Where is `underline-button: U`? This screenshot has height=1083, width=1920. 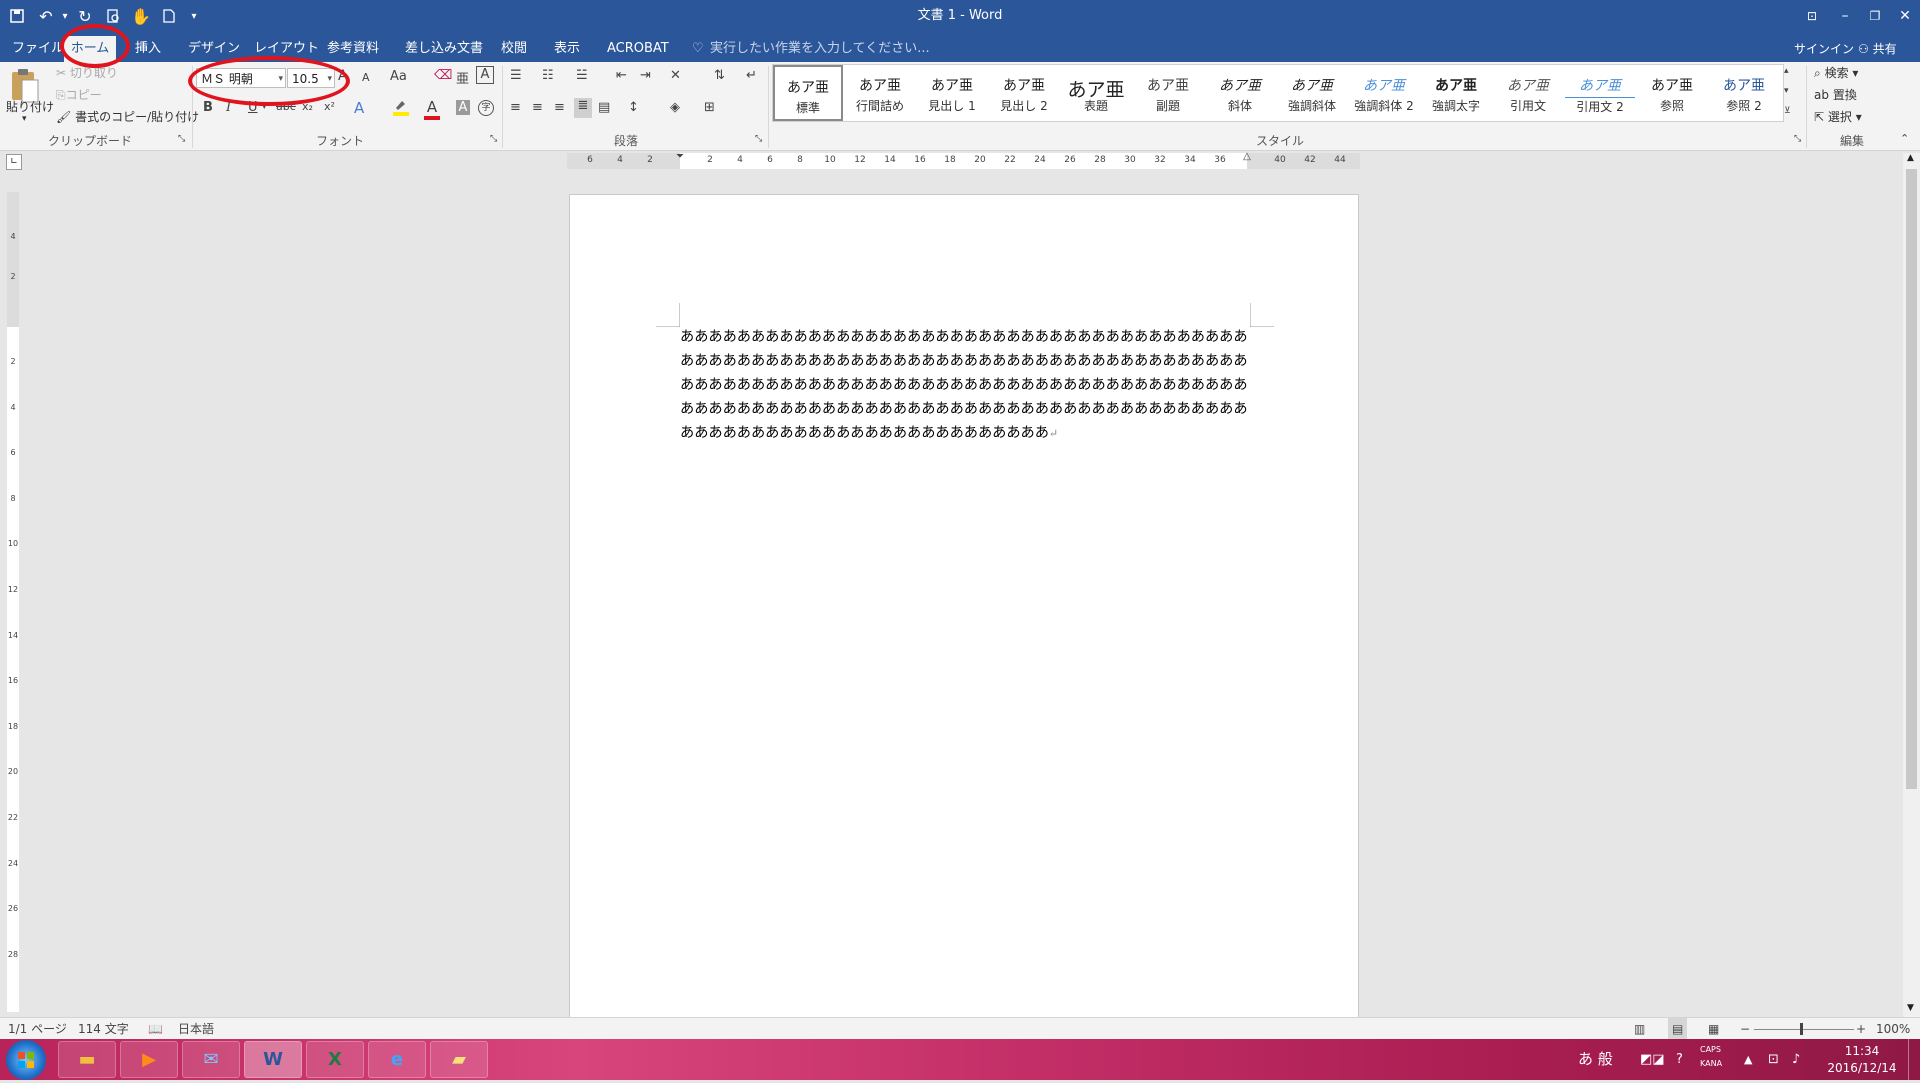 underline-button: U is located at coordinates (253, 107).